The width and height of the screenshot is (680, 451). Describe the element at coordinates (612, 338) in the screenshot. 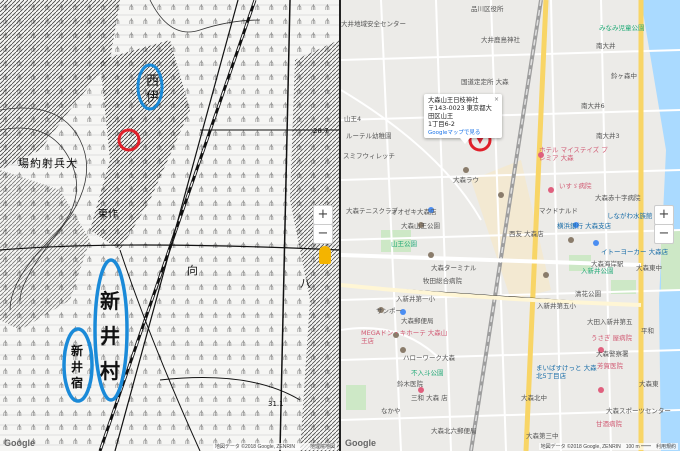

I see `label-usagi: うさぎ 屋病院` at that location.